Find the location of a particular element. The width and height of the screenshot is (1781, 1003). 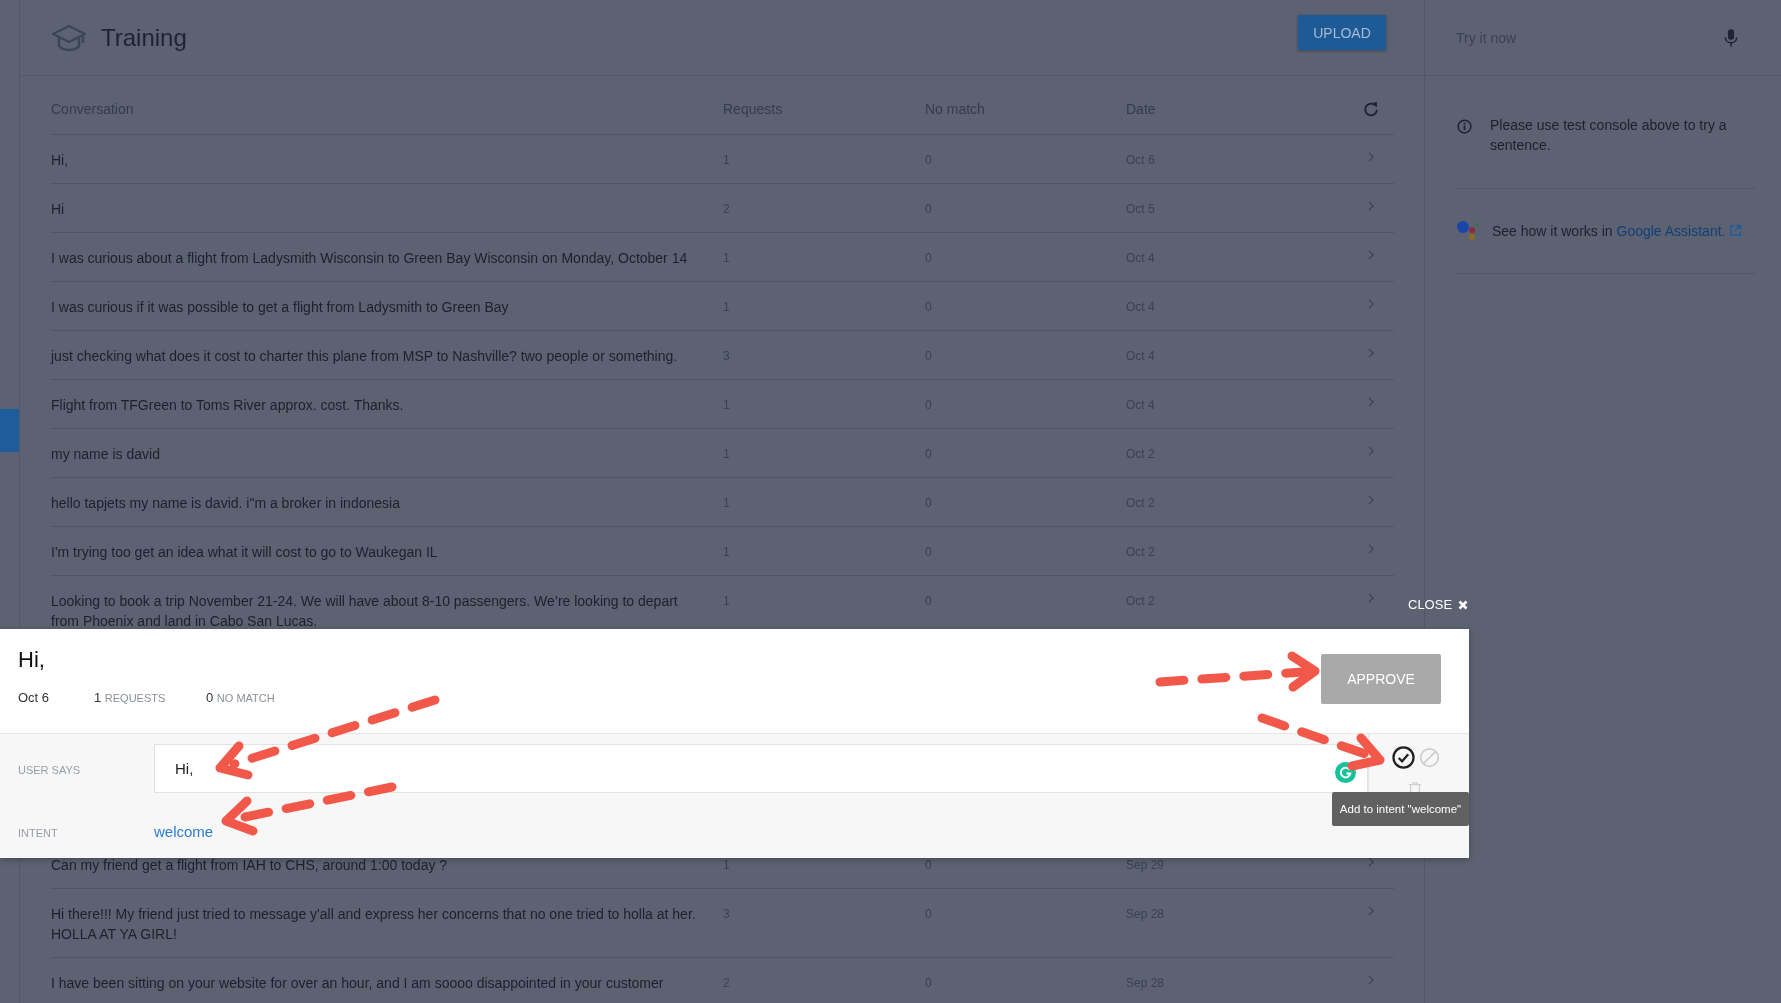

conversation-text: my name is david is located at coordinates (106, 454).